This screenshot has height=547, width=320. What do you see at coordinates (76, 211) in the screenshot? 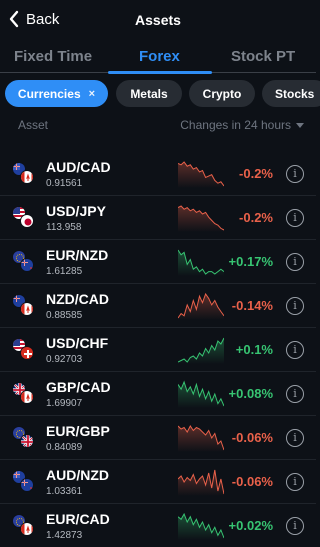
I see `asset-symbol: USD/JPY` at bounding box center [76, 211].